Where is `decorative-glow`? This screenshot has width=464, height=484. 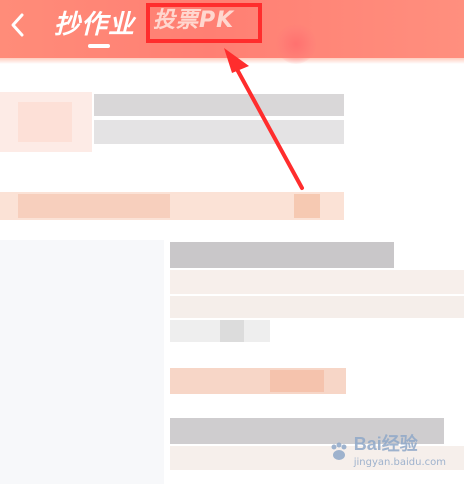 decorative-glow is located at coordinates (296, 44).